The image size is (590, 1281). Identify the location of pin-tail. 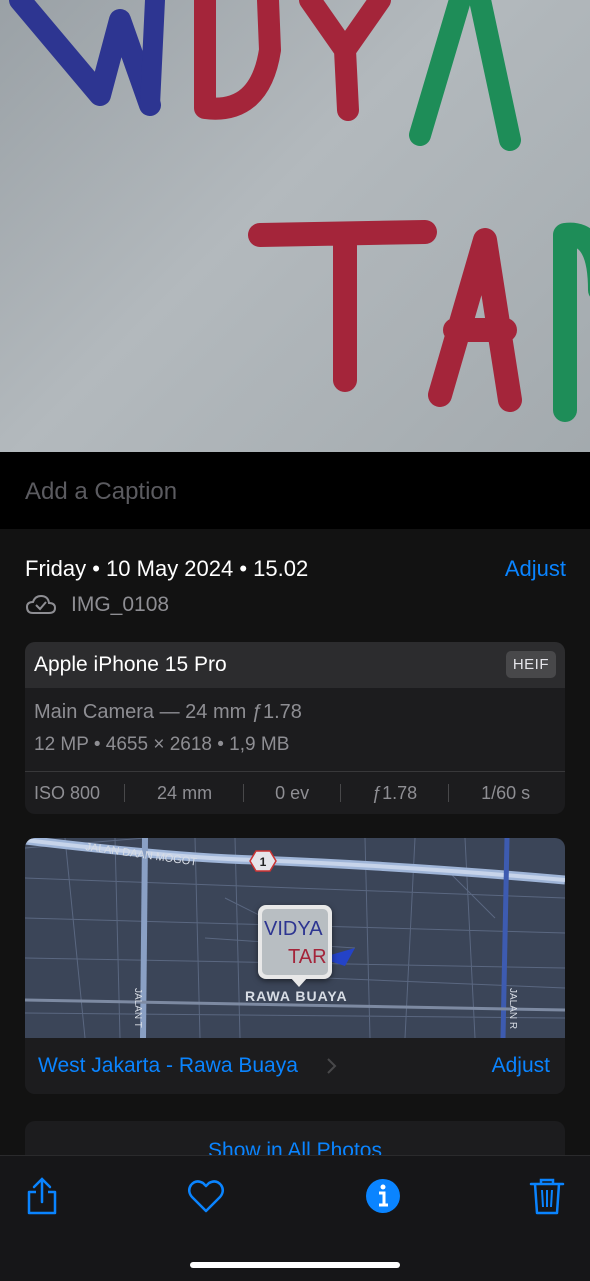
(299, 982).